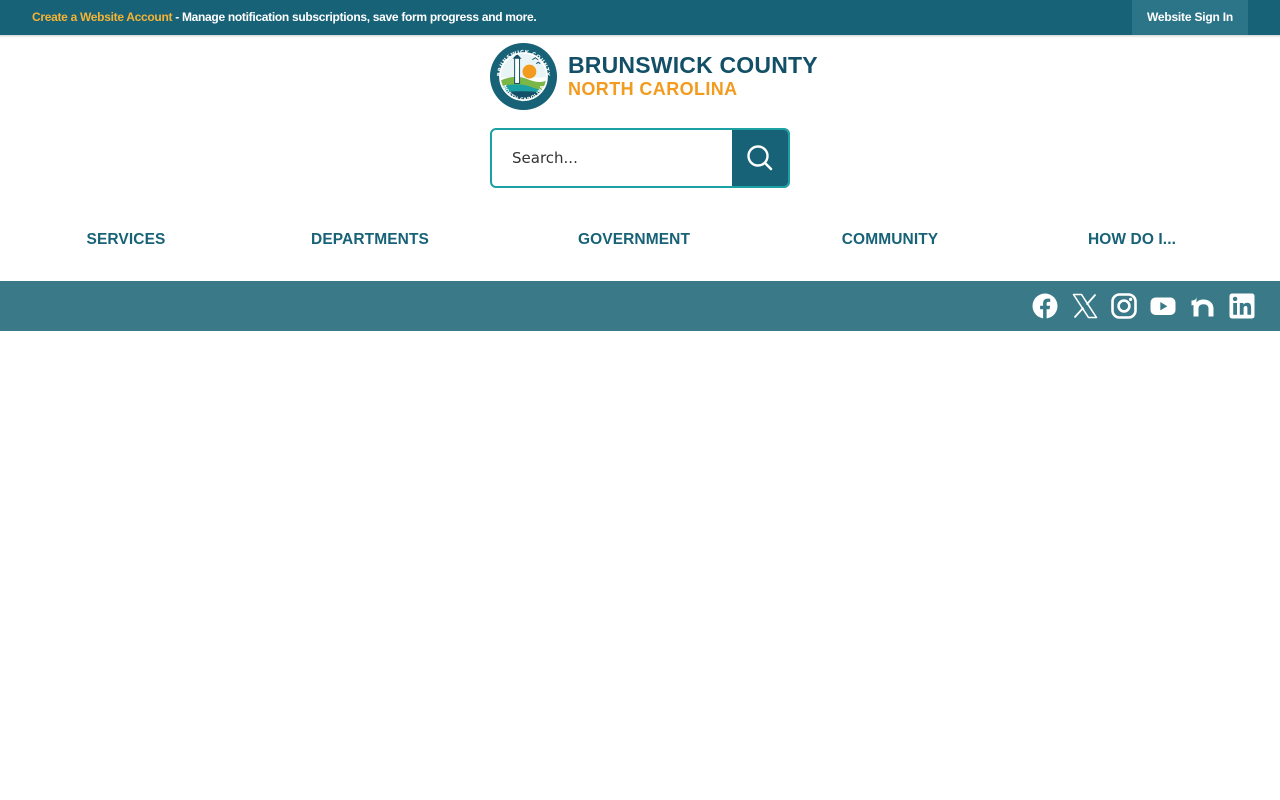 The width and height of the screenshot is (1280, 800). I want to click on search-icon, so click(760, 158).